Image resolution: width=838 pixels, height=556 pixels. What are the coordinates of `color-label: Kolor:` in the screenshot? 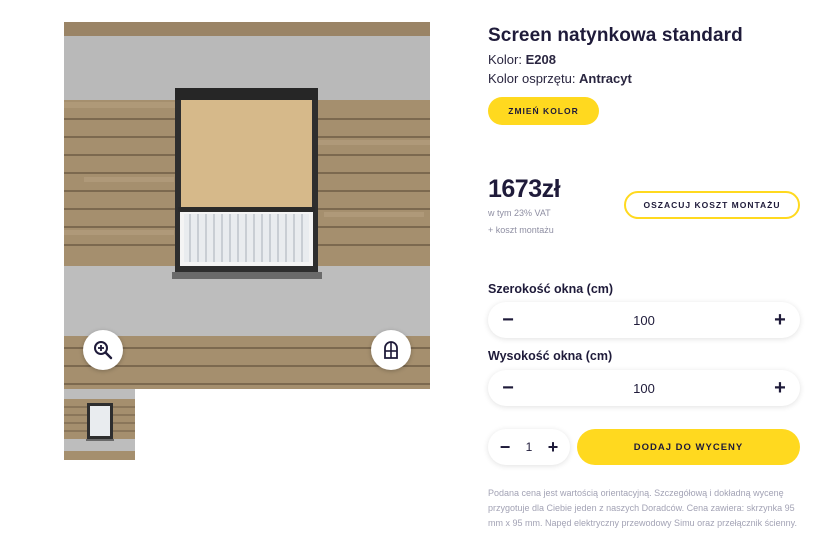 It's located at (507, 59).